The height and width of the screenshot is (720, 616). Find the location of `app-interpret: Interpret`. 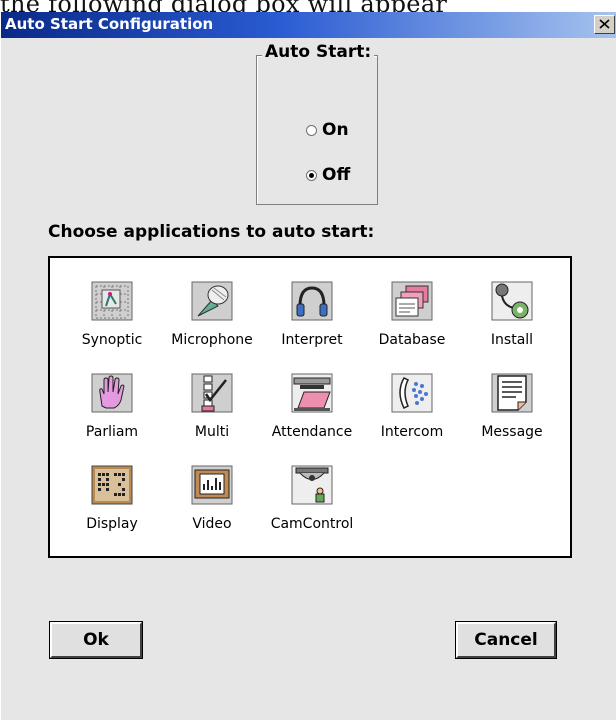

app-interpret: Interpret is located at coordinates (312, 316).